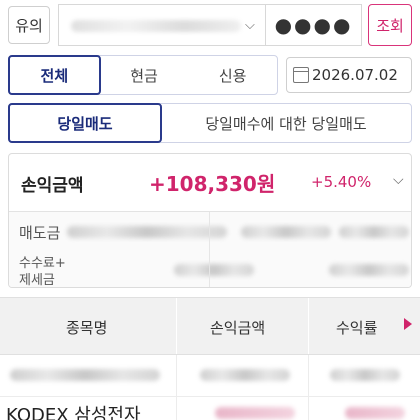 This screenshot has width=420, height=420. Describe the element at coordinates (408, 324) in the screenshot. I see `triangle-right-icon` at that location.